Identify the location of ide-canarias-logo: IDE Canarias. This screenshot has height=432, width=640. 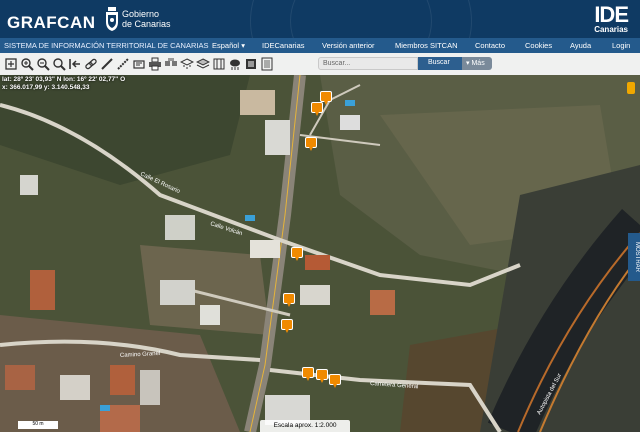
(611, 18).